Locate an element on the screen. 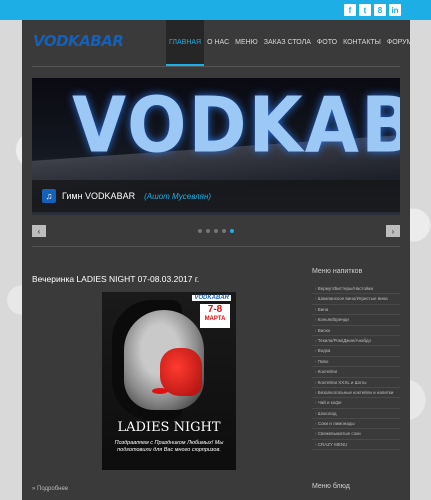 This screenshot has width=431, height=500. slider-sign-text: VODKABAR is located at coordinates (236, 125).